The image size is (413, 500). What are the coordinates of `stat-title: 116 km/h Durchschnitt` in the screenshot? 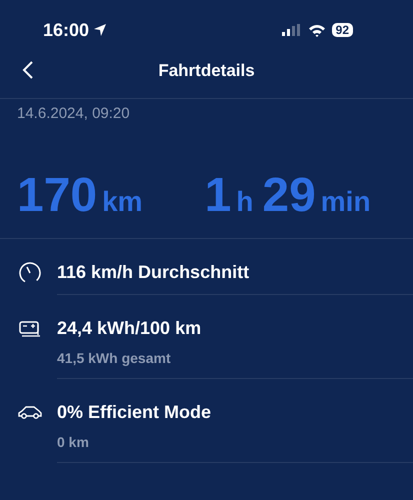 It's located at (153, 272).